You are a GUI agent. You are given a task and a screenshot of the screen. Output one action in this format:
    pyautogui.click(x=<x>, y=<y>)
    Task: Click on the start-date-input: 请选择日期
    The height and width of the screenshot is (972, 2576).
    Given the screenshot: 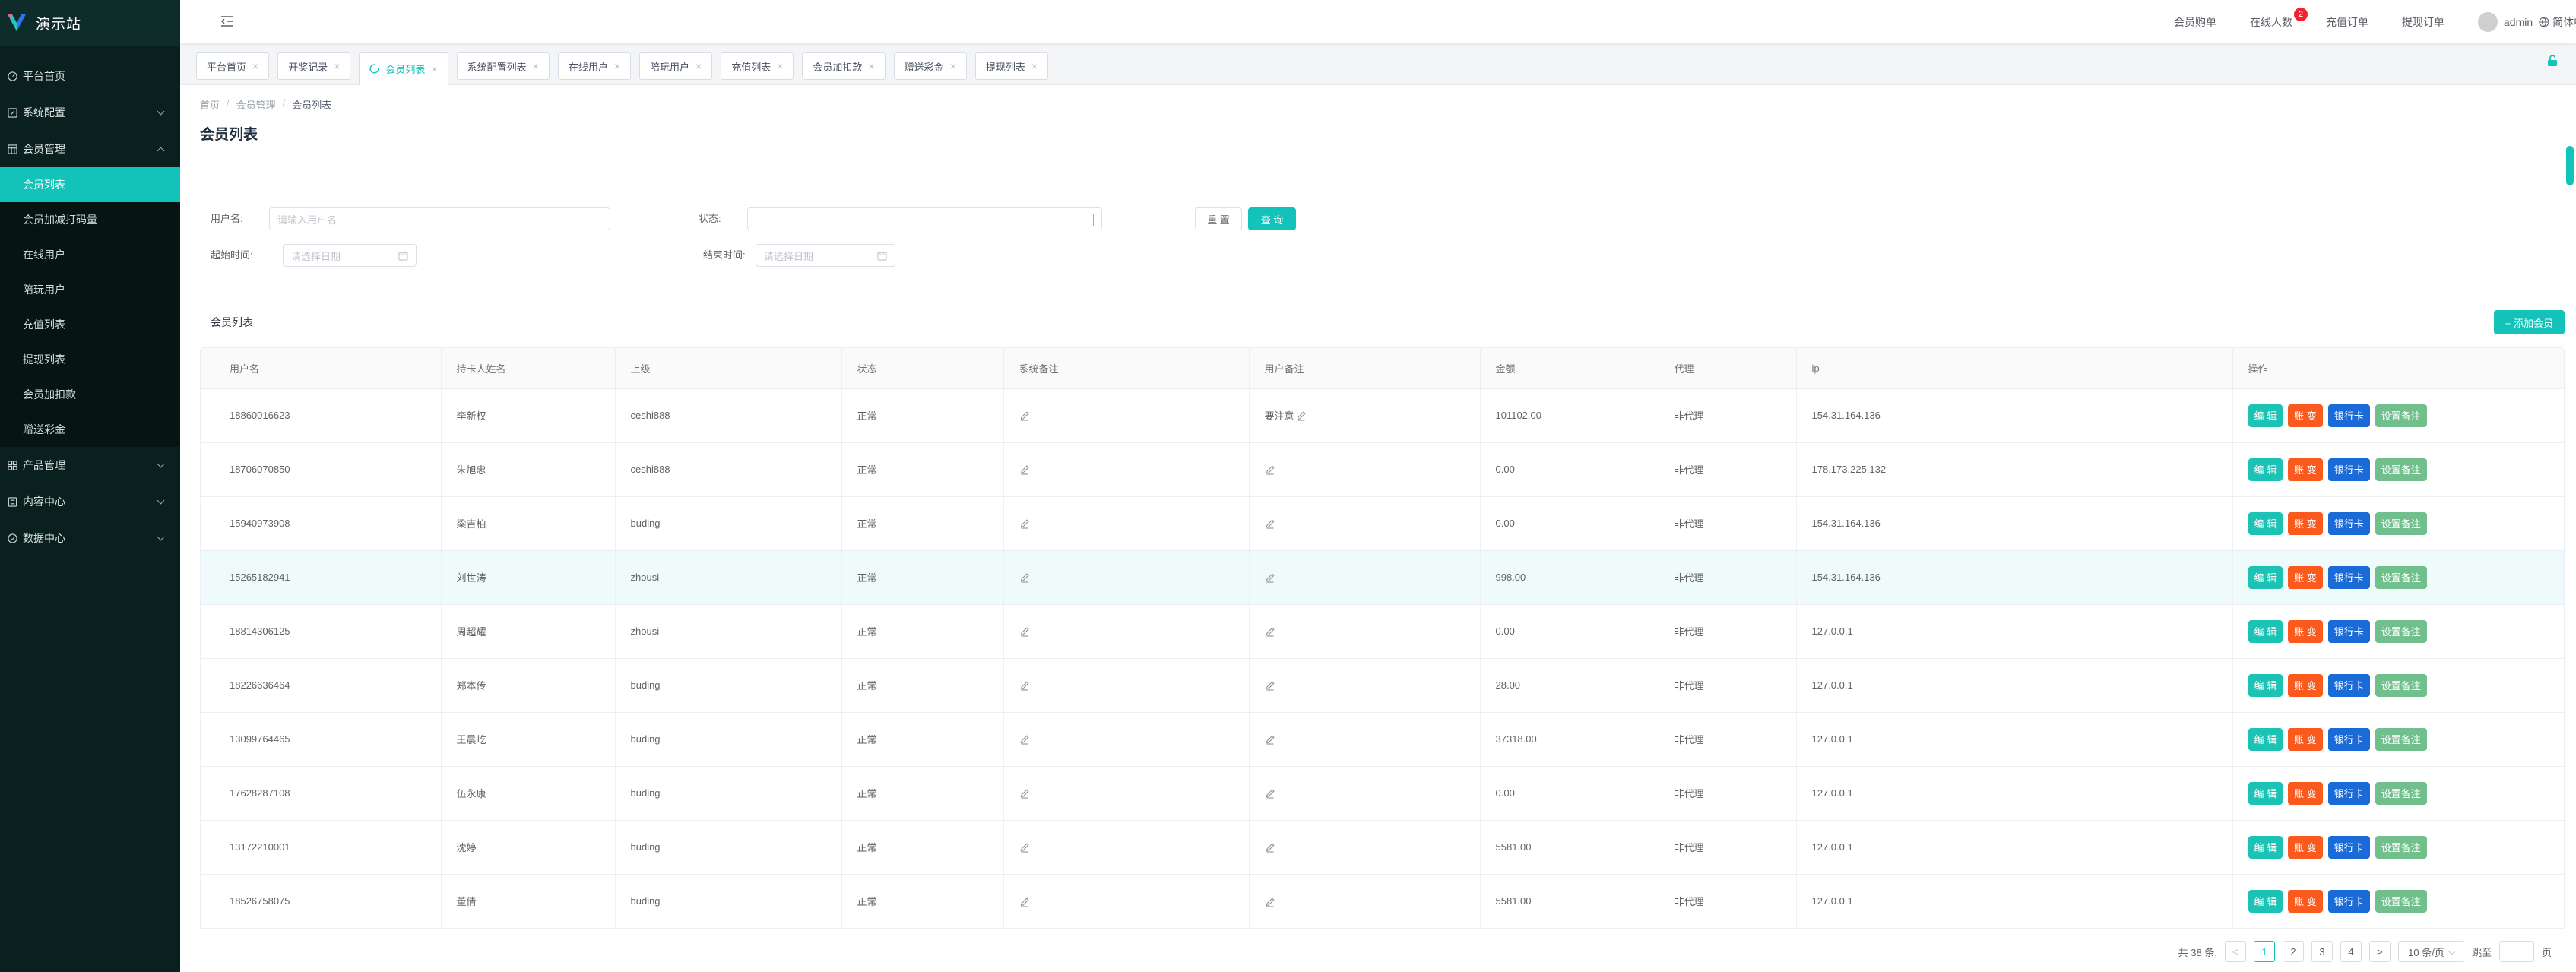 What is the action you would take?
    pyautogui.click(x=350, y=255)
    